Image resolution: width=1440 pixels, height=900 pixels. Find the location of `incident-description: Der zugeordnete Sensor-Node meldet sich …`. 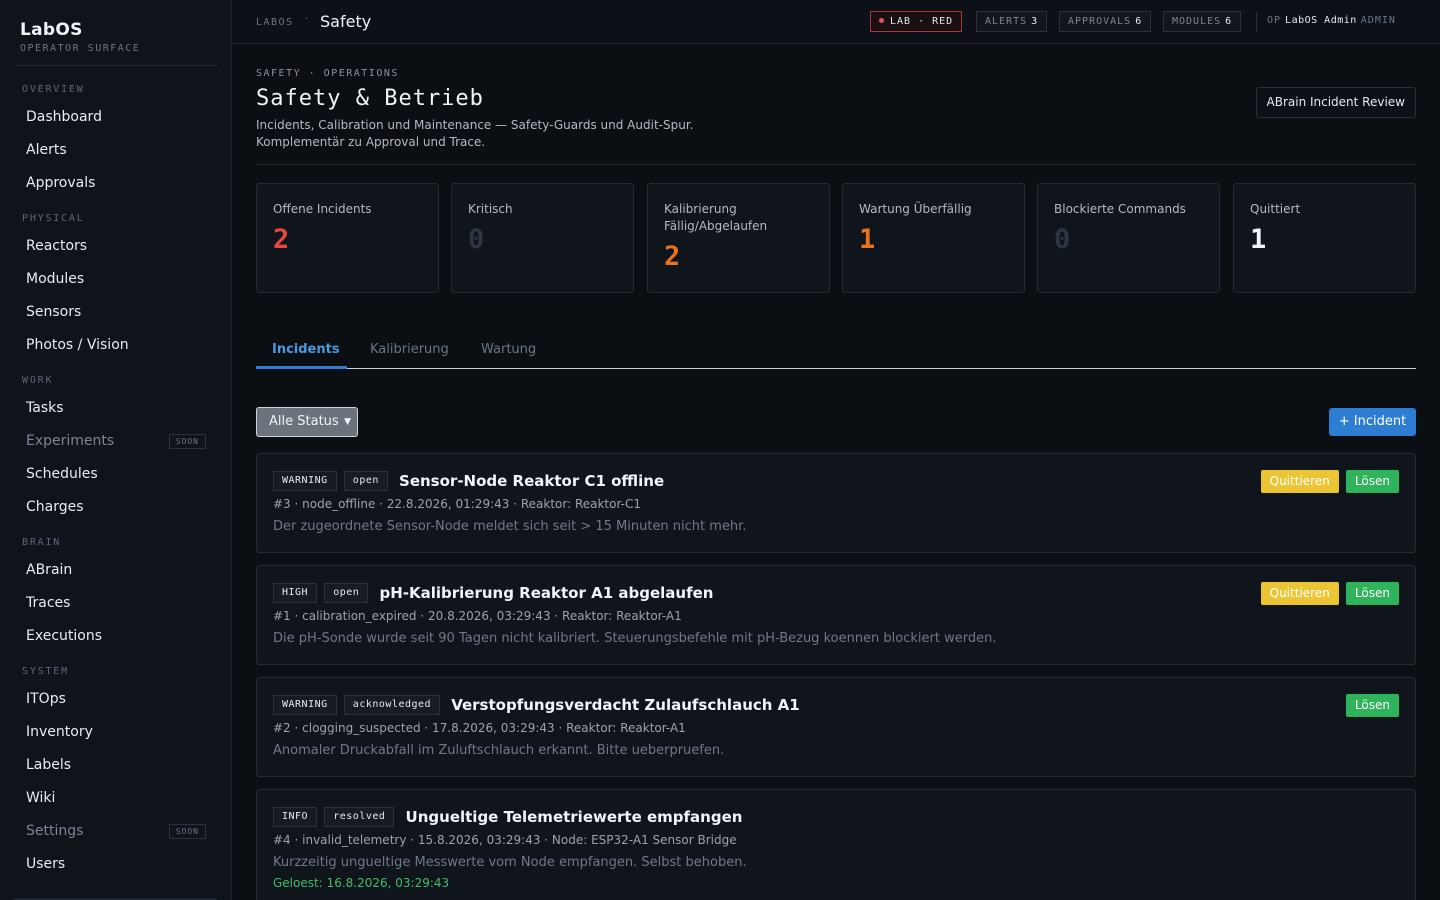

incident-description: Der zugeordnete Sensor-Node meldet sich … is located at coordinates (510, 526).